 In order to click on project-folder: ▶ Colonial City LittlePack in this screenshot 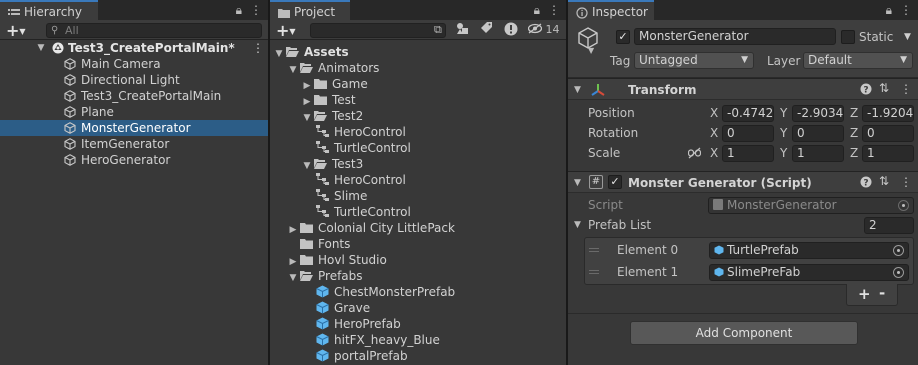, I will do `click(418, 228)`.